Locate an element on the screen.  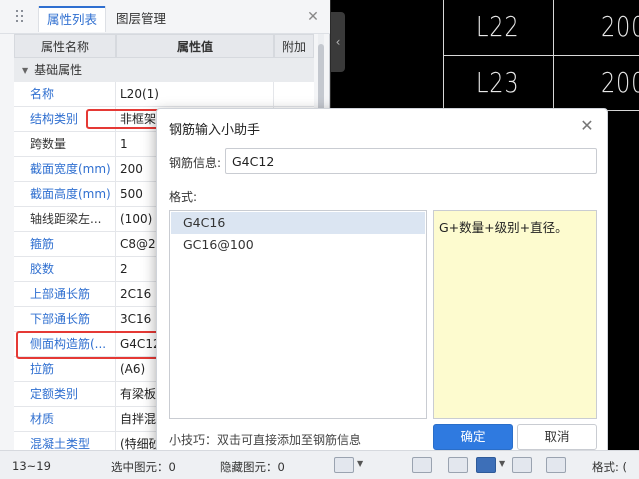
status-hidden-count: 隐藏图元：0 is located at coordinates (252, 467).